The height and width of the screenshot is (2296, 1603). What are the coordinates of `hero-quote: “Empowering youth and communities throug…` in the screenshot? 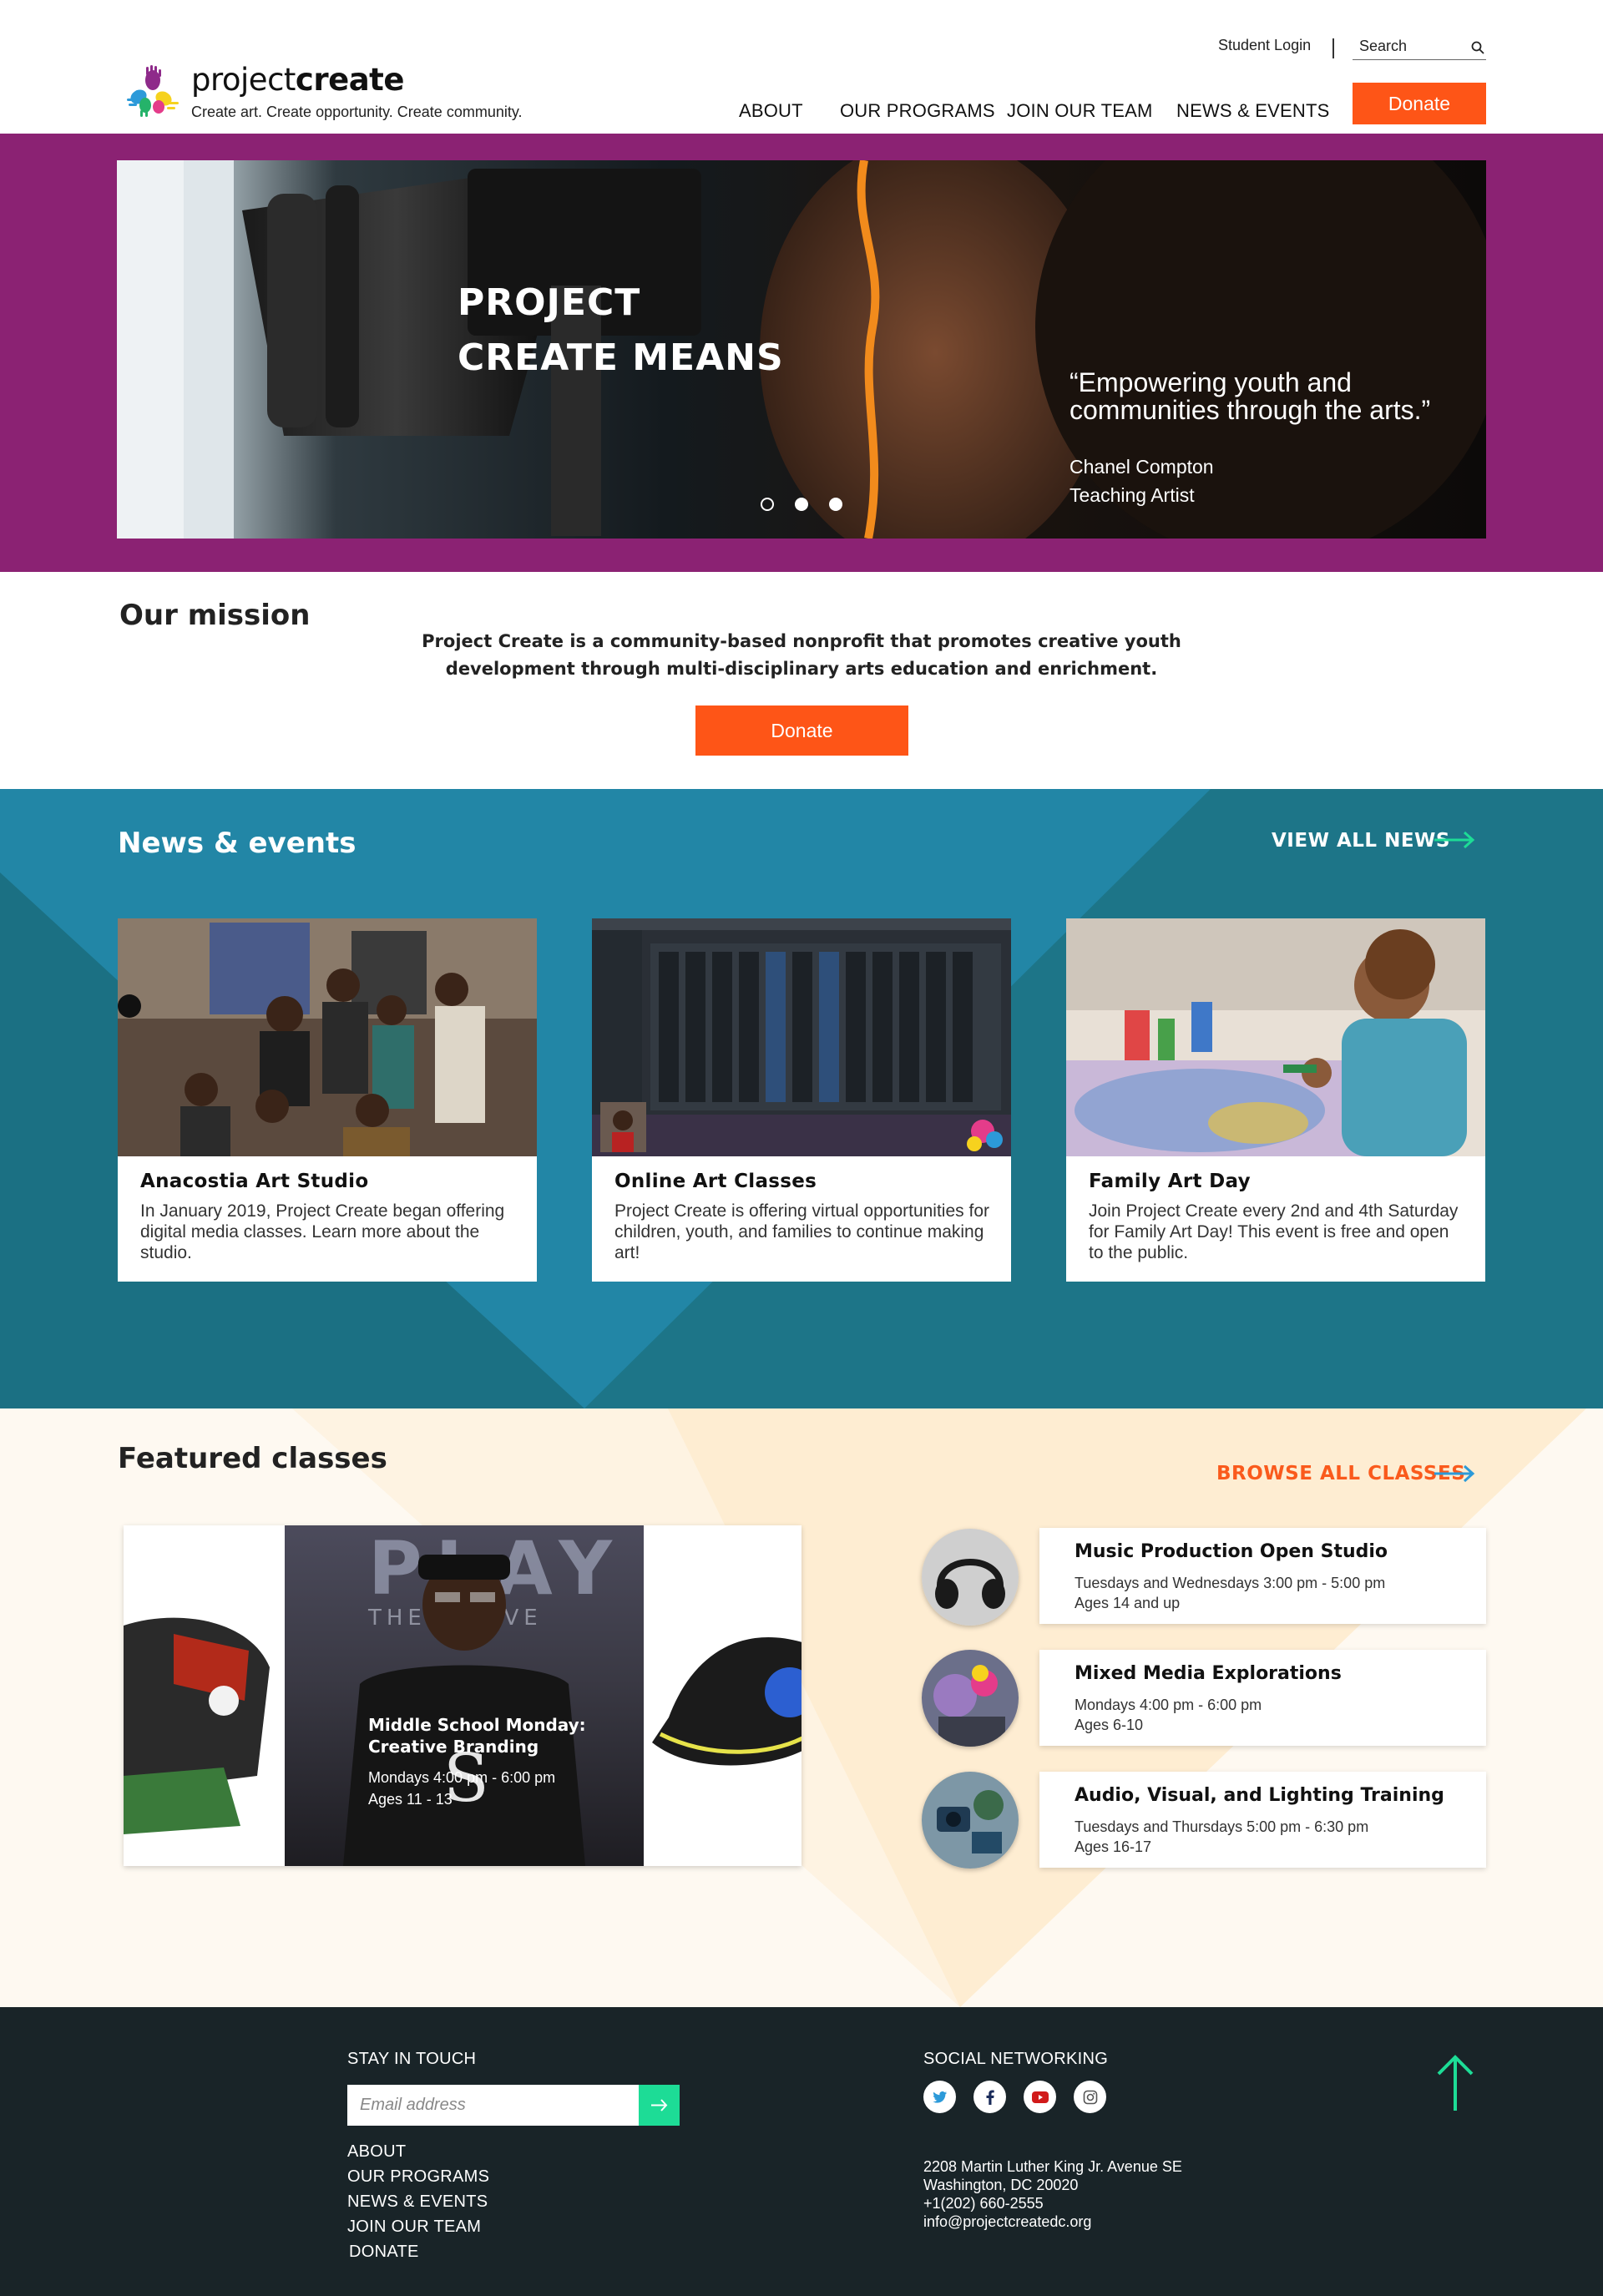 It's located at (1250, 396).